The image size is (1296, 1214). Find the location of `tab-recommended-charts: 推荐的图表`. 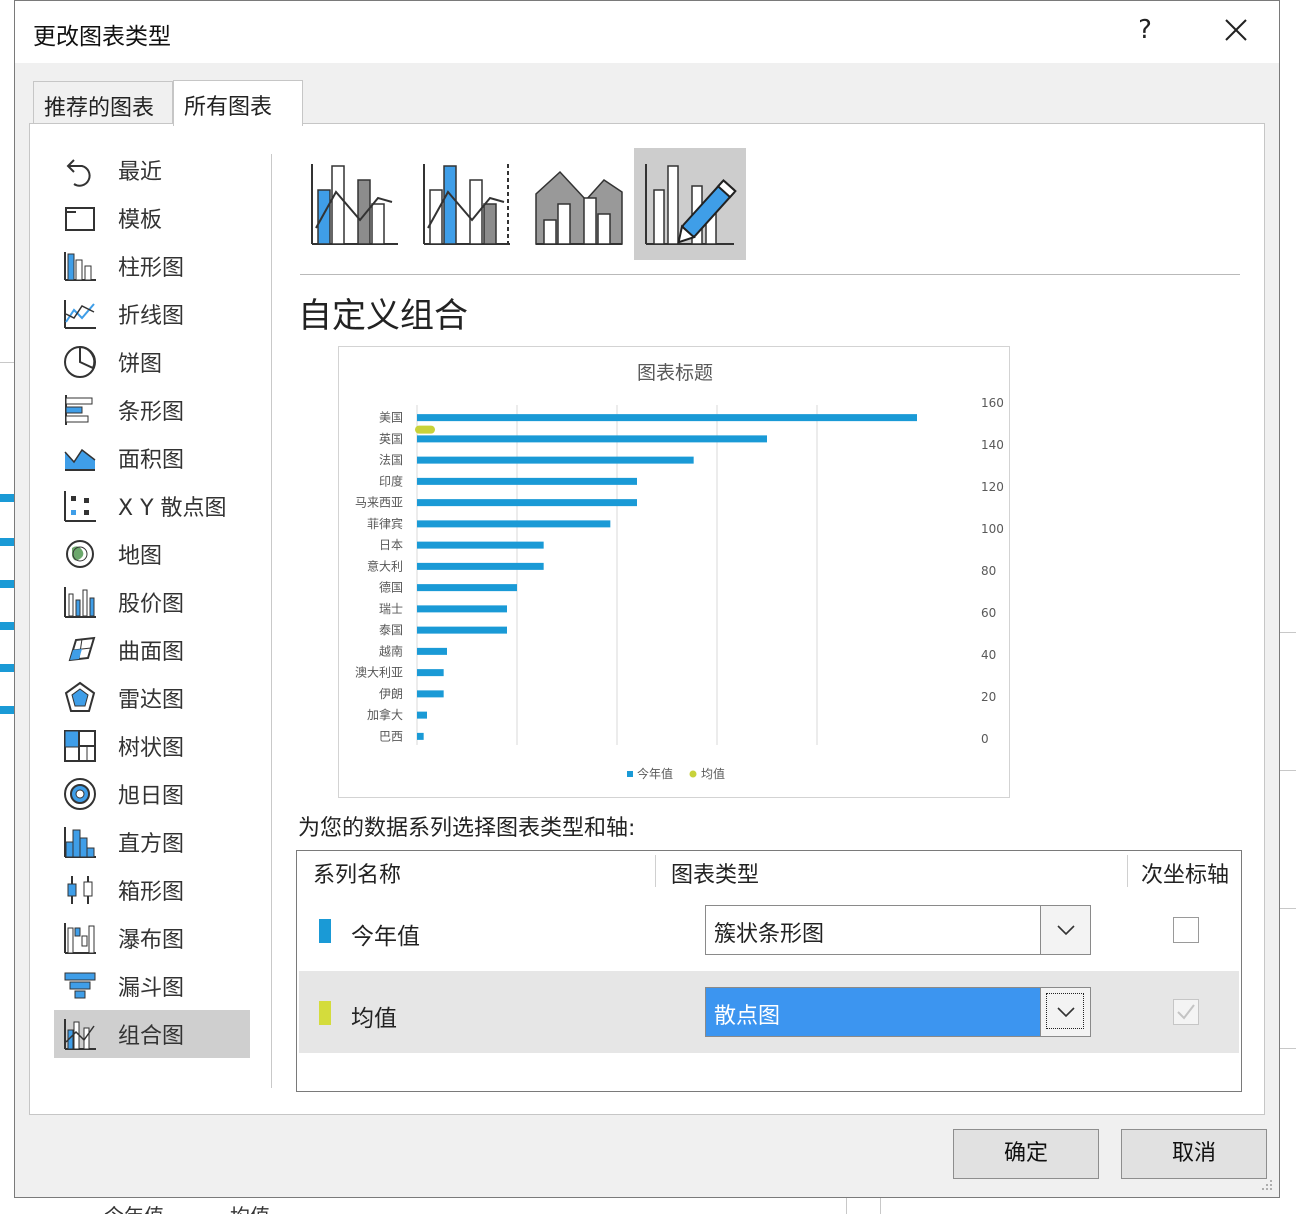

tab-recommended-charts: 推荐的图表 is located at coordinates (103, 103).